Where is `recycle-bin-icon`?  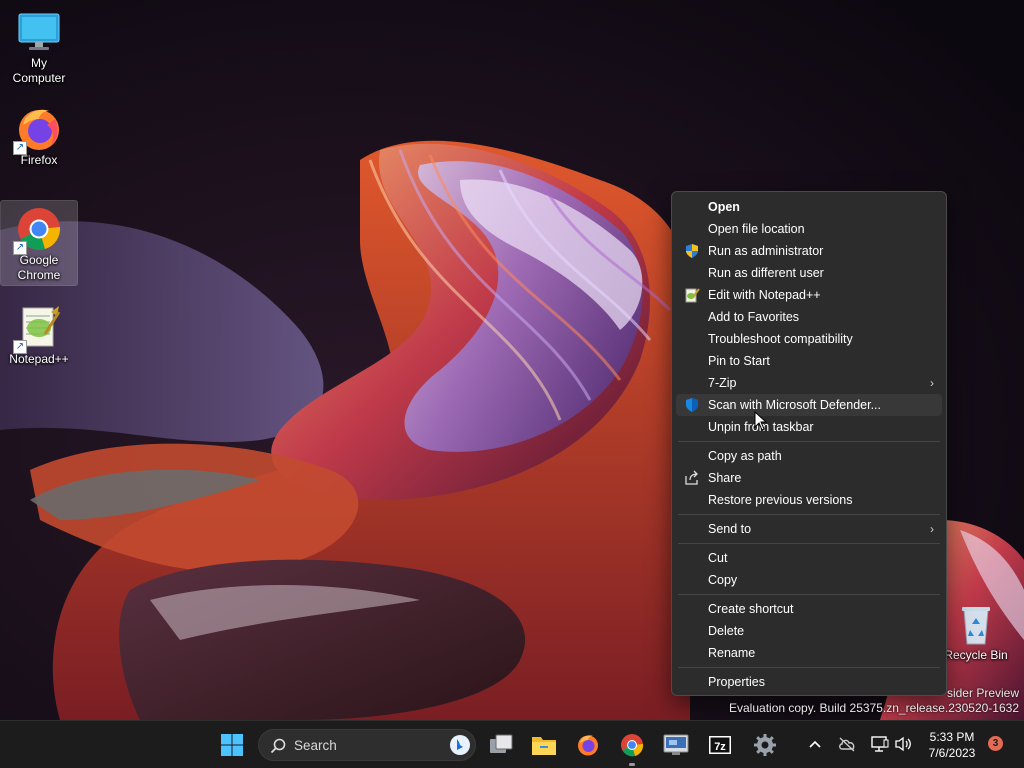 recycle-bin-icon is located at coordinates (976, 624).